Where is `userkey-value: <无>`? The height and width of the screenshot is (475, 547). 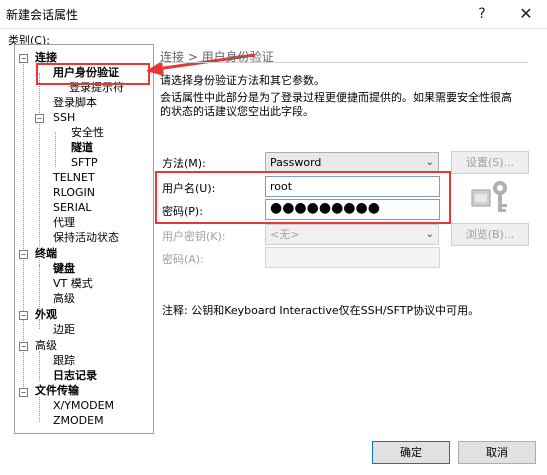
userkey-value: <无> is located at coordinates (285, 234).